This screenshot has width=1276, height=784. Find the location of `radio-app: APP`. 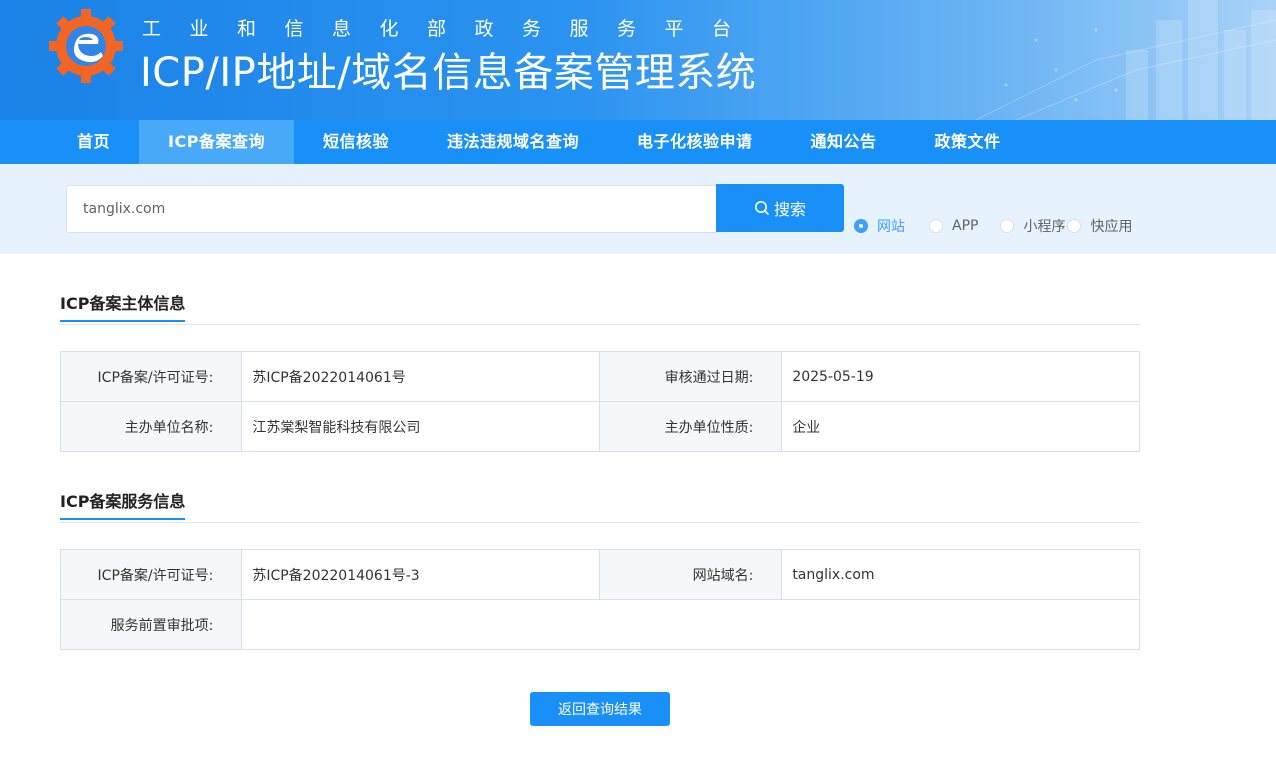

radio-app: APP is located at coordinates (953, 226).